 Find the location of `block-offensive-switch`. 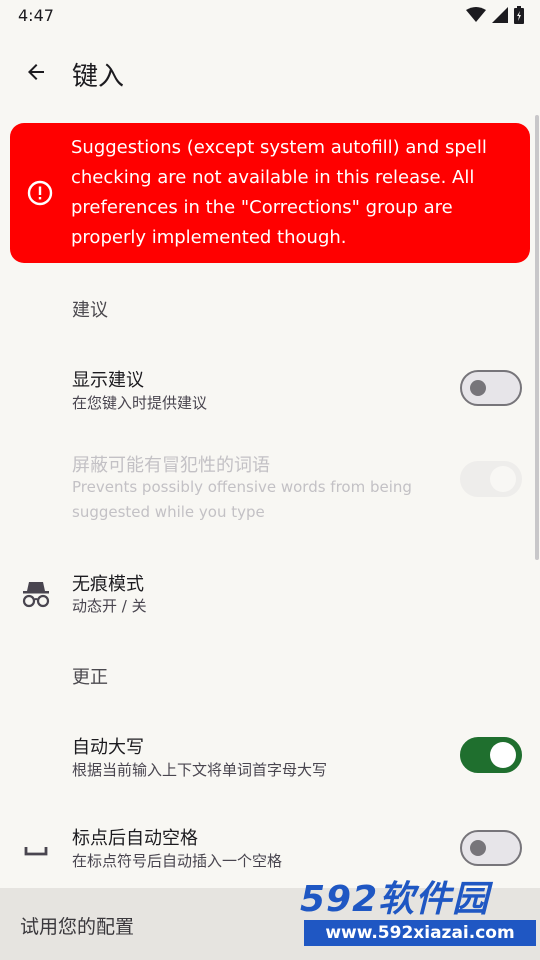

block-offensive-switch is located at coordinates (491, 479).